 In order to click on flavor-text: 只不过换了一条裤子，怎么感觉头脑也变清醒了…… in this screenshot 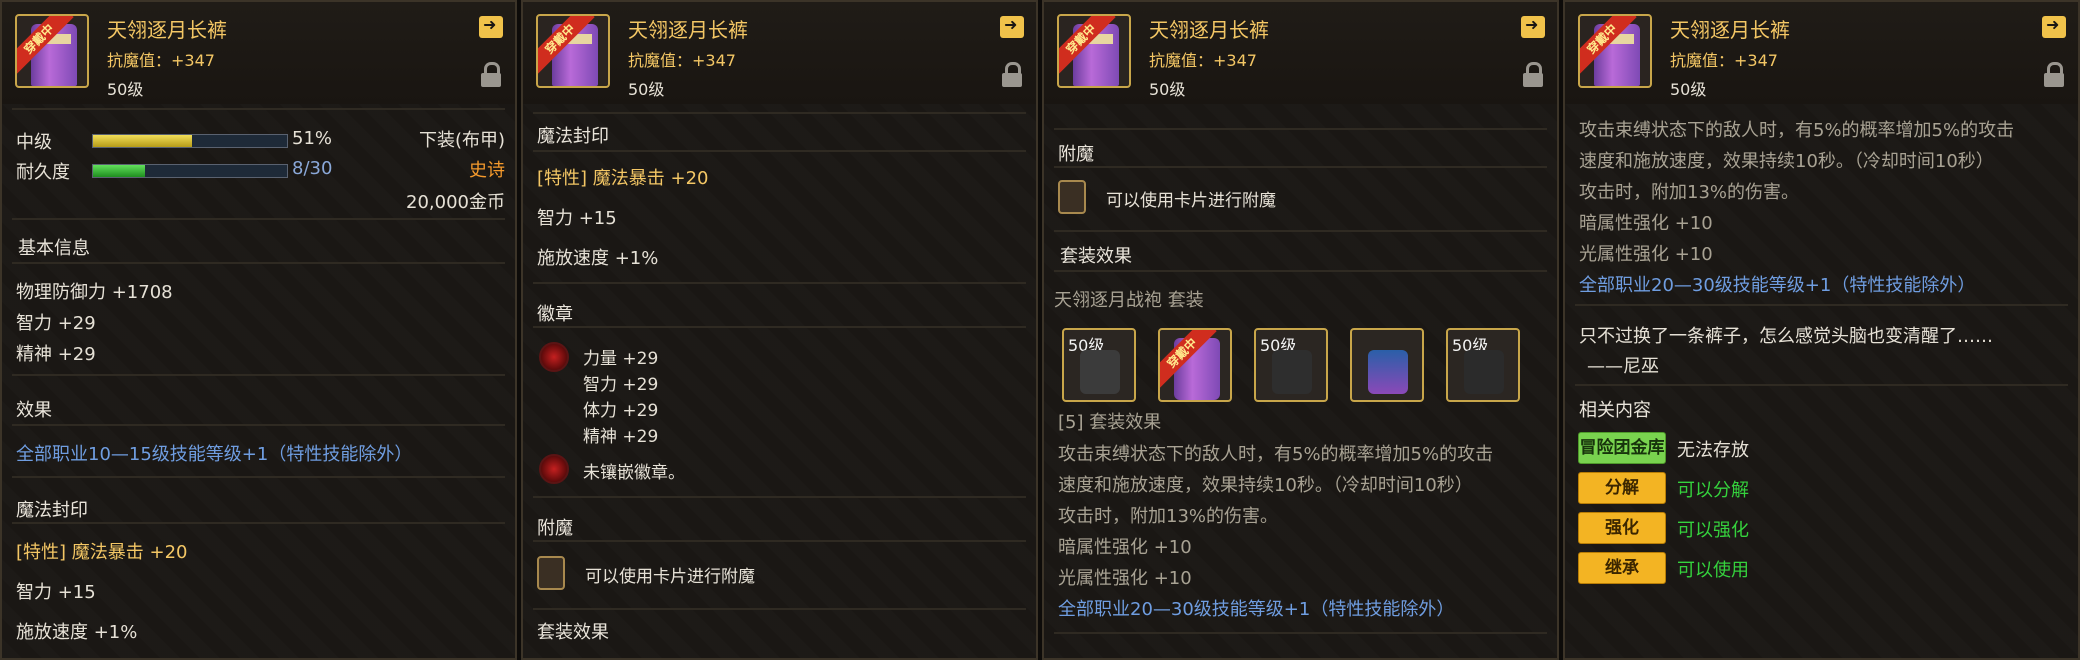, I will do `click(1786, 336)`.